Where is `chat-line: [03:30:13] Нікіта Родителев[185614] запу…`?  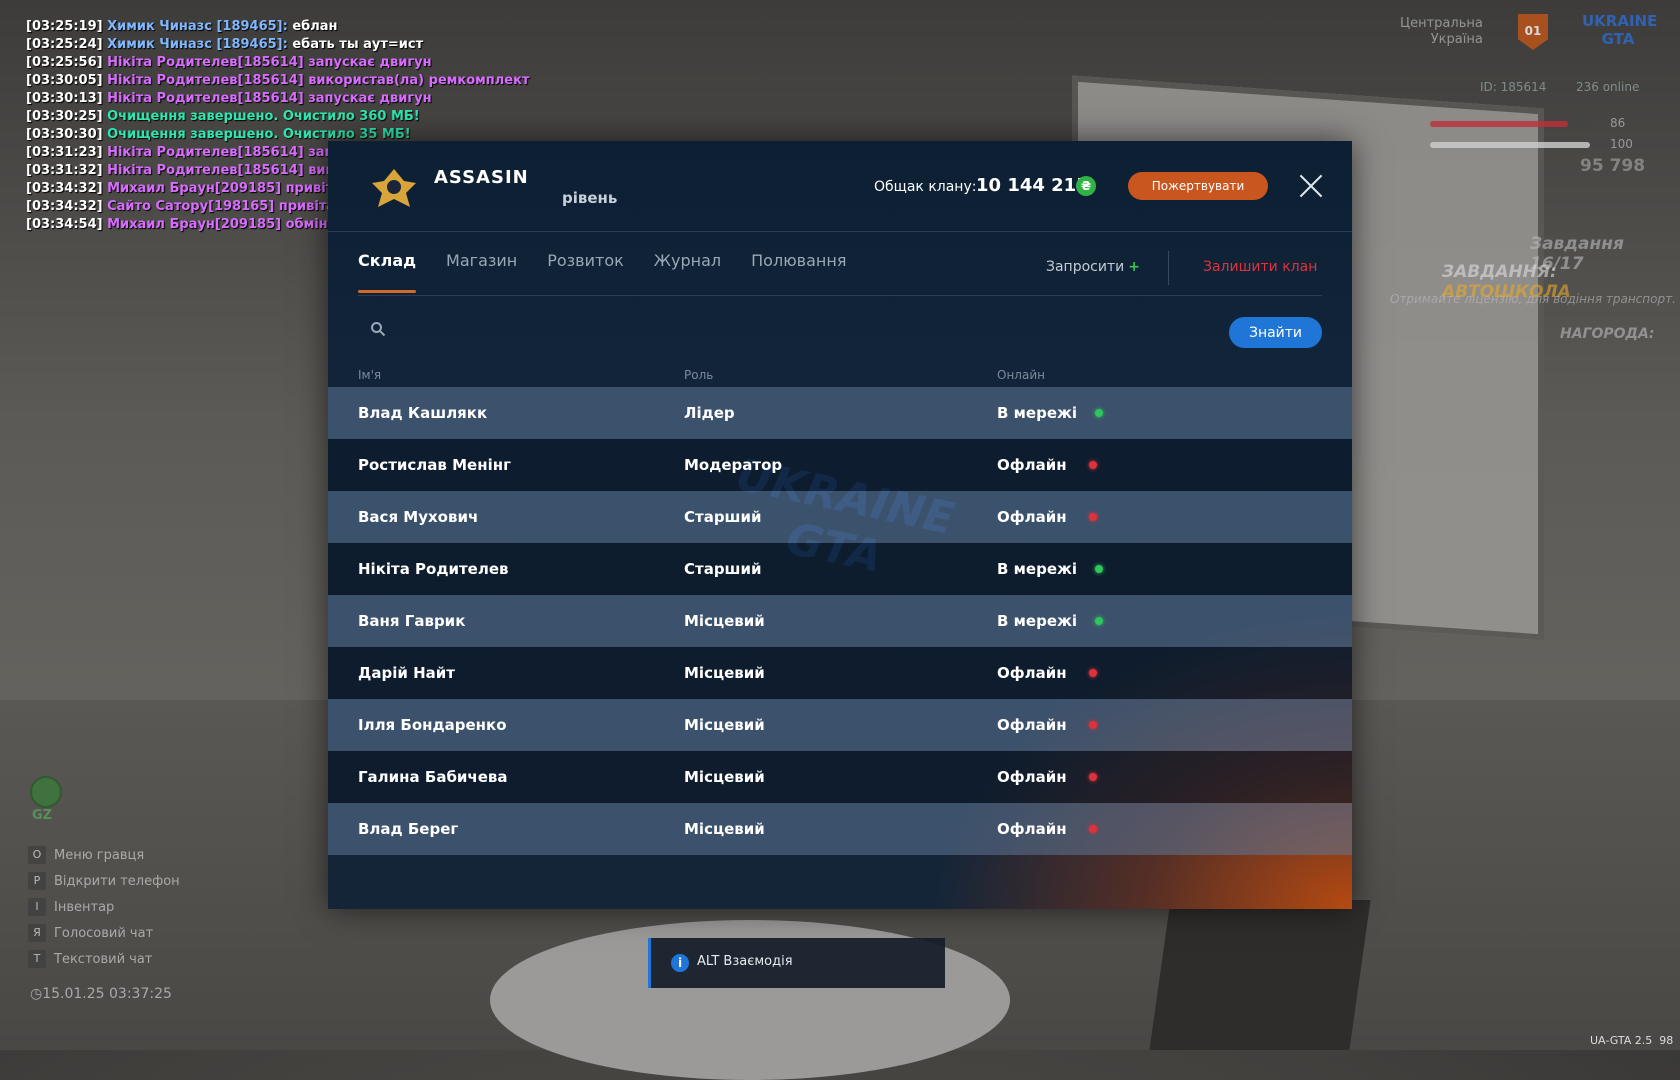
chat-line: [03:30:13] Нікіта Родителев[185614] запу… is located at coordinates (311, 99).